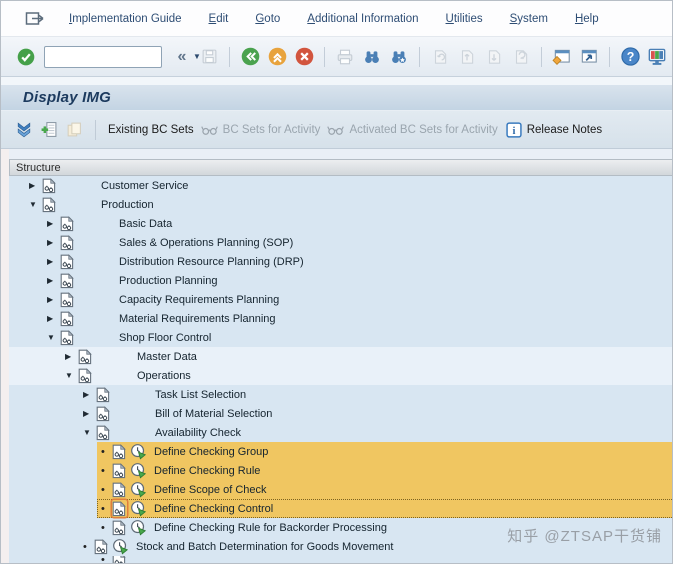 Image resolution: width=673 pixels, height=564 pixels. What do you see at coordinates (267, 19) in the screenshot?
I see `menu-item-goto: Goto` at bounding box center [267, 19].